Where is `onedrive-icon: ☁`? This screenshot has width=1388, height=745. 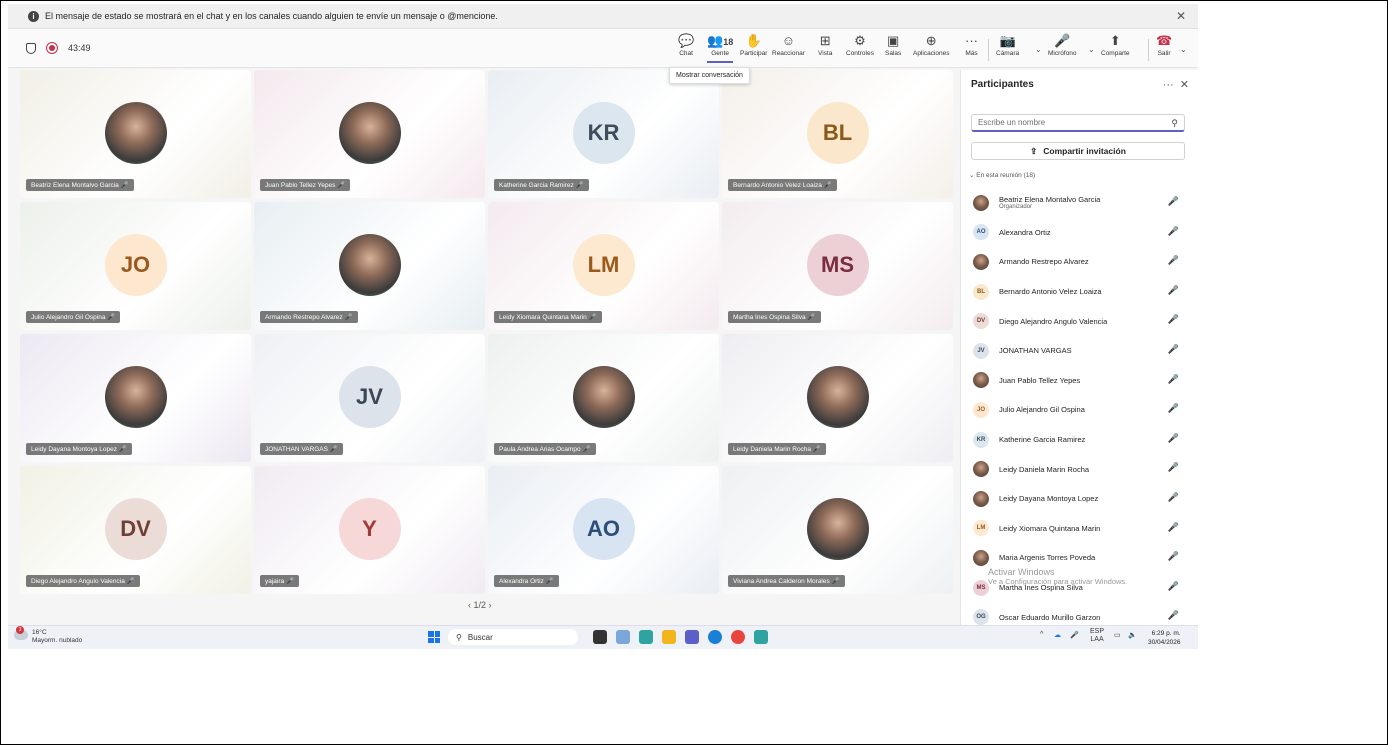
onedrive-icon: ☁ is located at coordinates (1057, 635).